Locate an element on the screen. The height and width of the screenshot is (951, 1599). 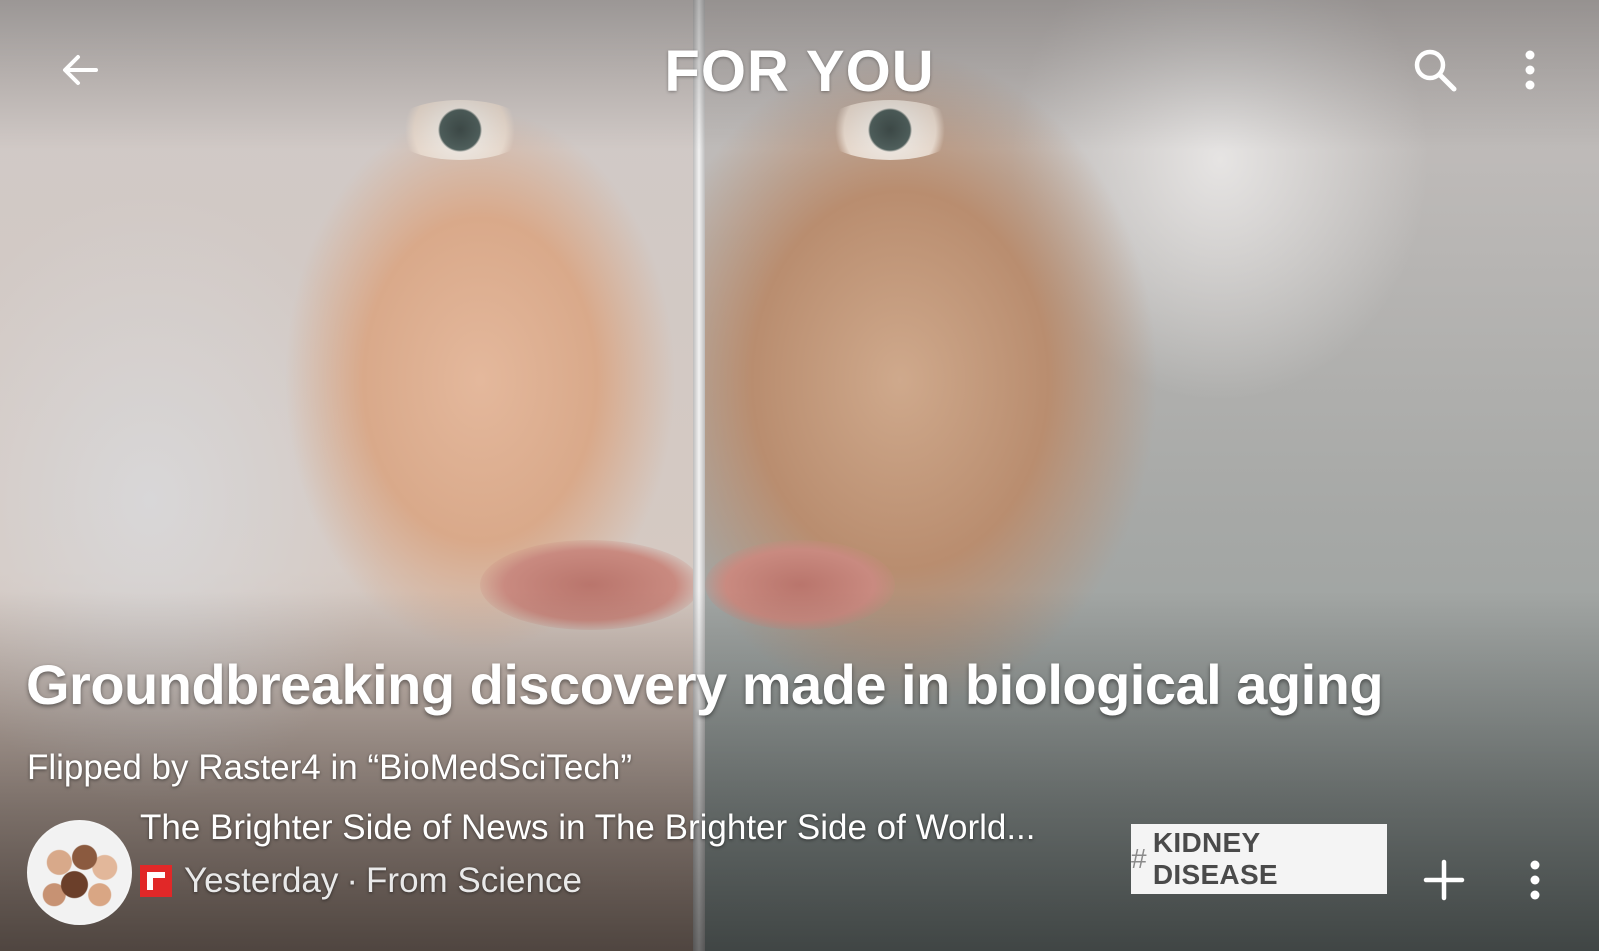
publish-time: Yesterday is located at coordinates (261, 880).